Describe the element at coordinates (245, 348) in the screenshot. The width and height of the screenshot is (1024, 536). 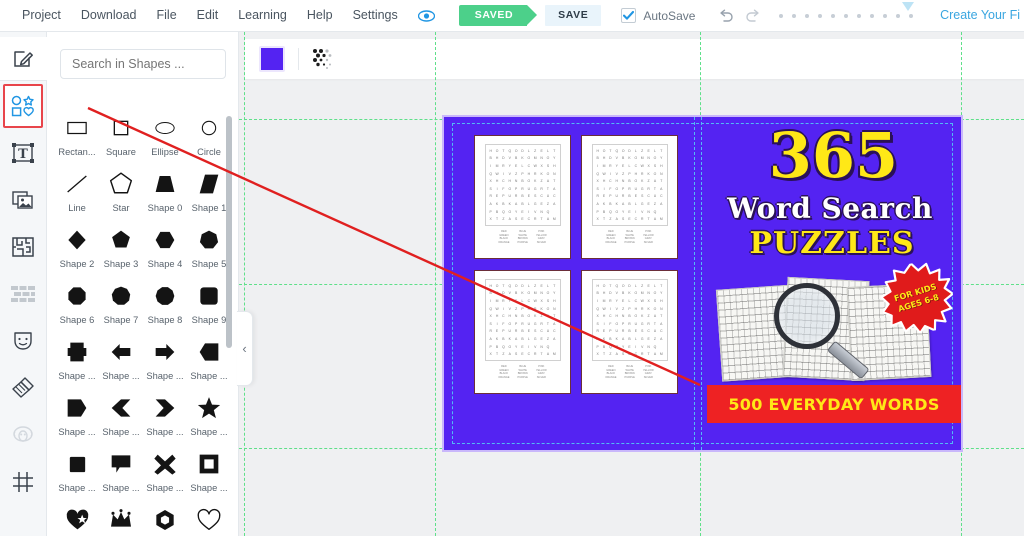
I see `panel-collapse-button: ‹` at that location.